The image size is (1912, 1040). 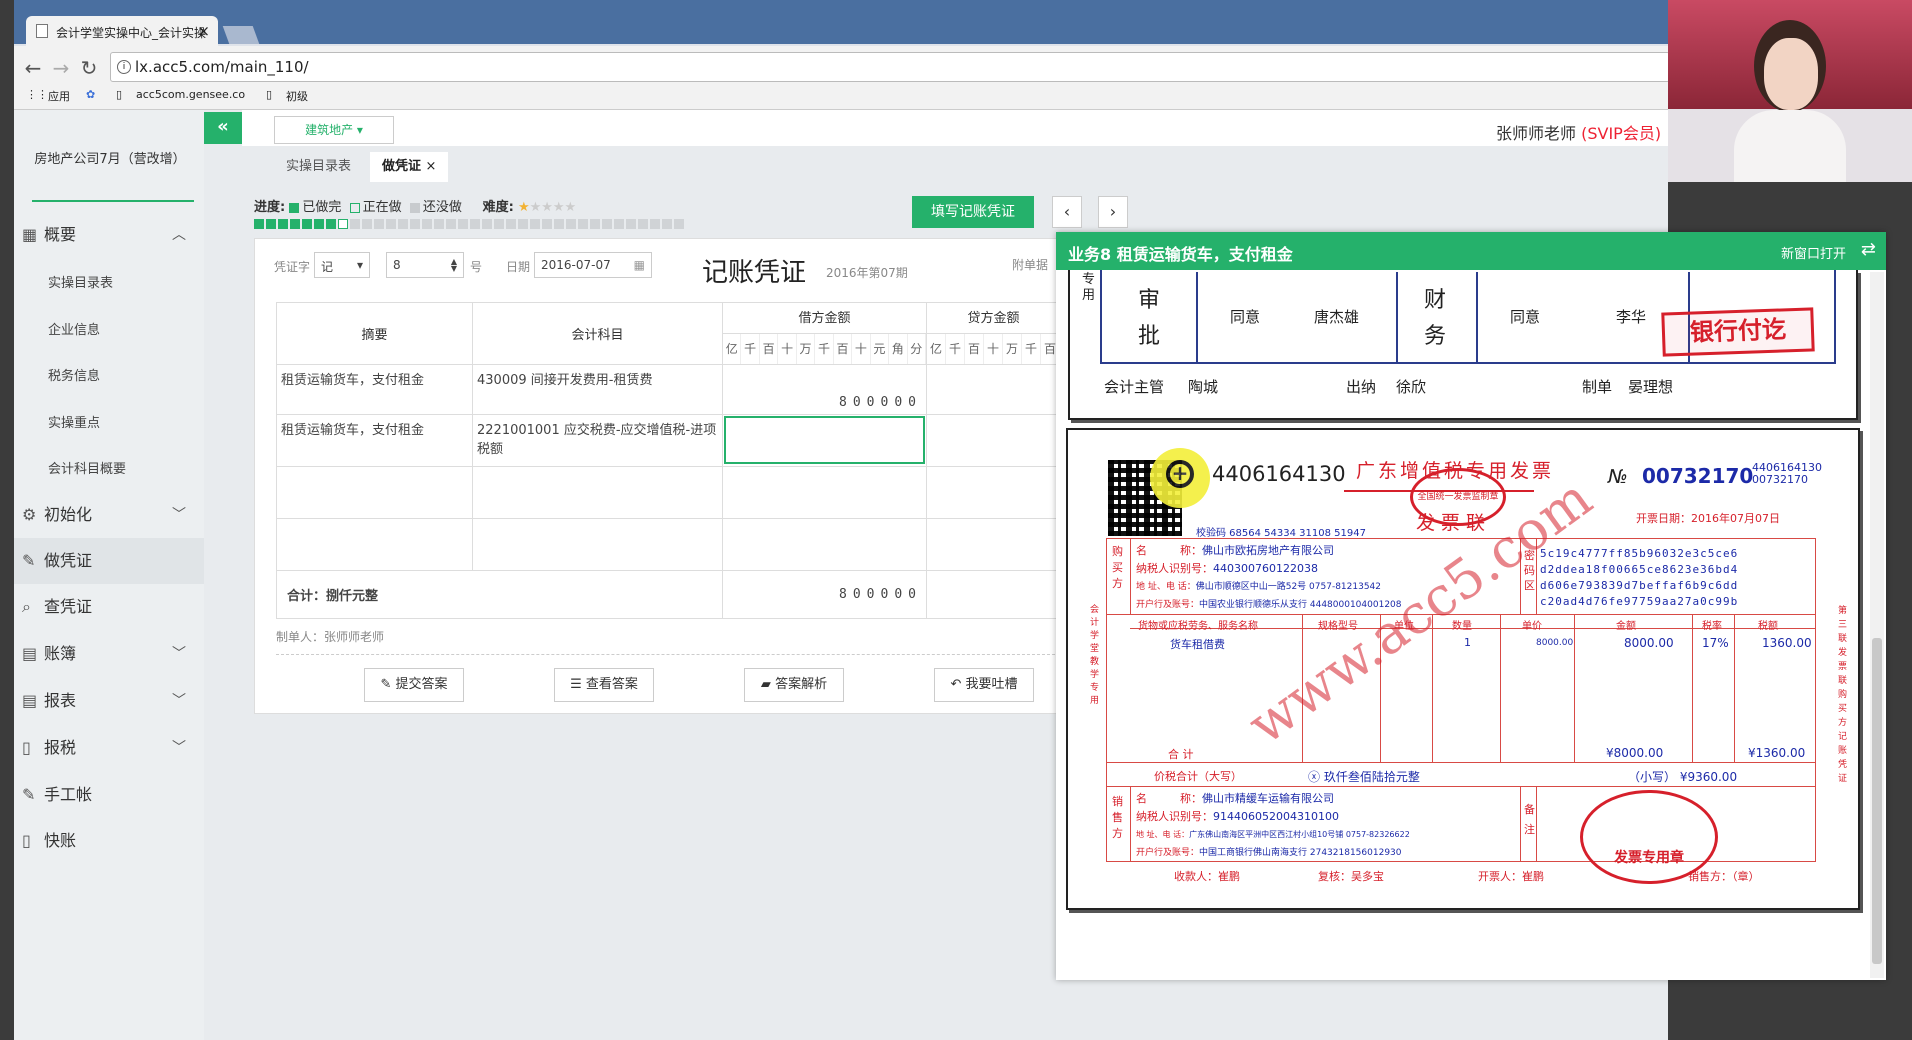 I want to click on voucher-number-stepper: 8 ▲ ▼, so click(x=425, y=265).